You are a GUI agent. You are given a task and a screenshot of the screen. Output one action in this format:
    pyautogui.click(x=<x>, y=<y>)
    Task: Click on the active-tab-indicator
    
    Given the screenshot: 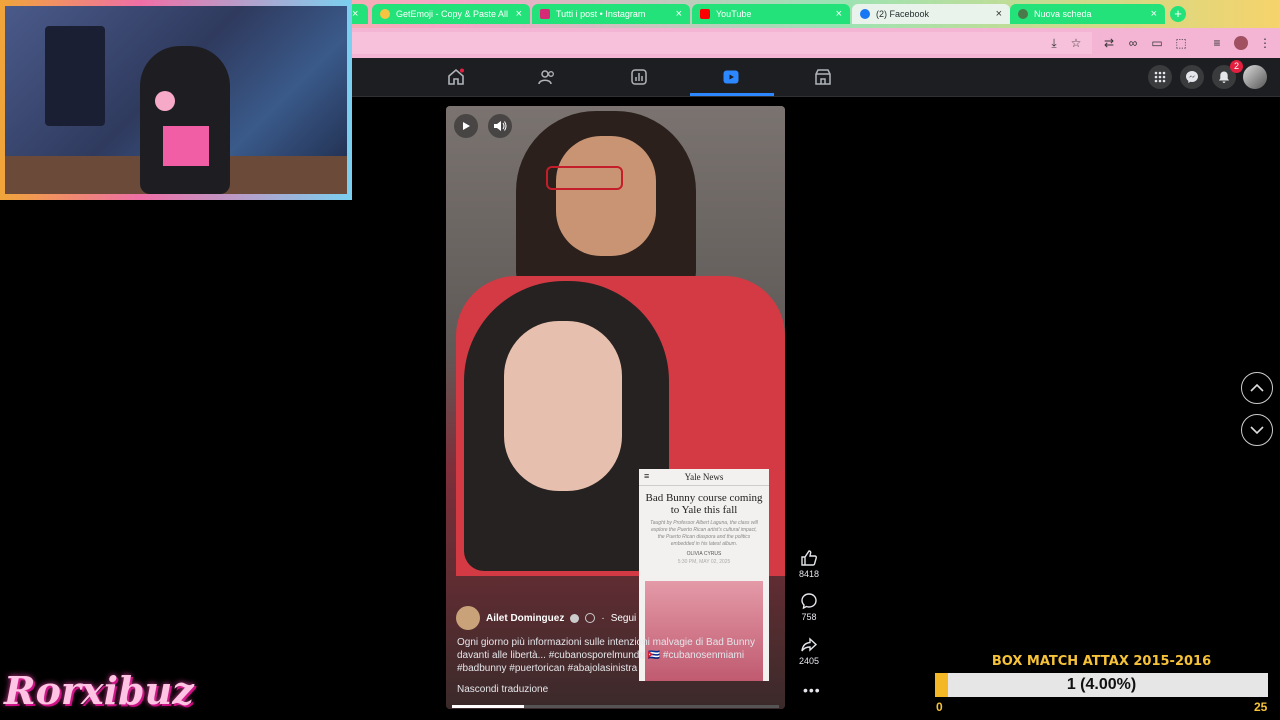 What is the action you would take?
    pyautogui.click(x=732, y=94)
    